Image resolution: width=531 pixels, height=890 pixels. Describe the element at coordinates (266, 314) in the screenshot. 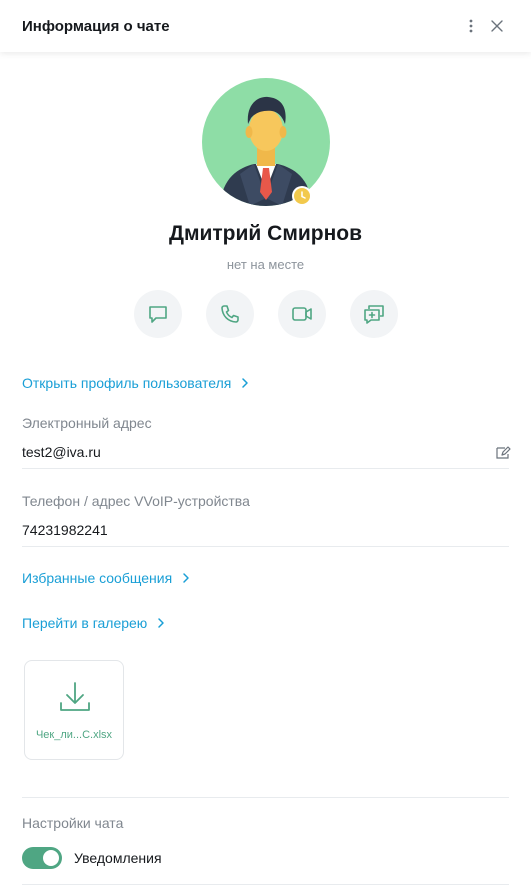

I see `action-buttons` at that location.